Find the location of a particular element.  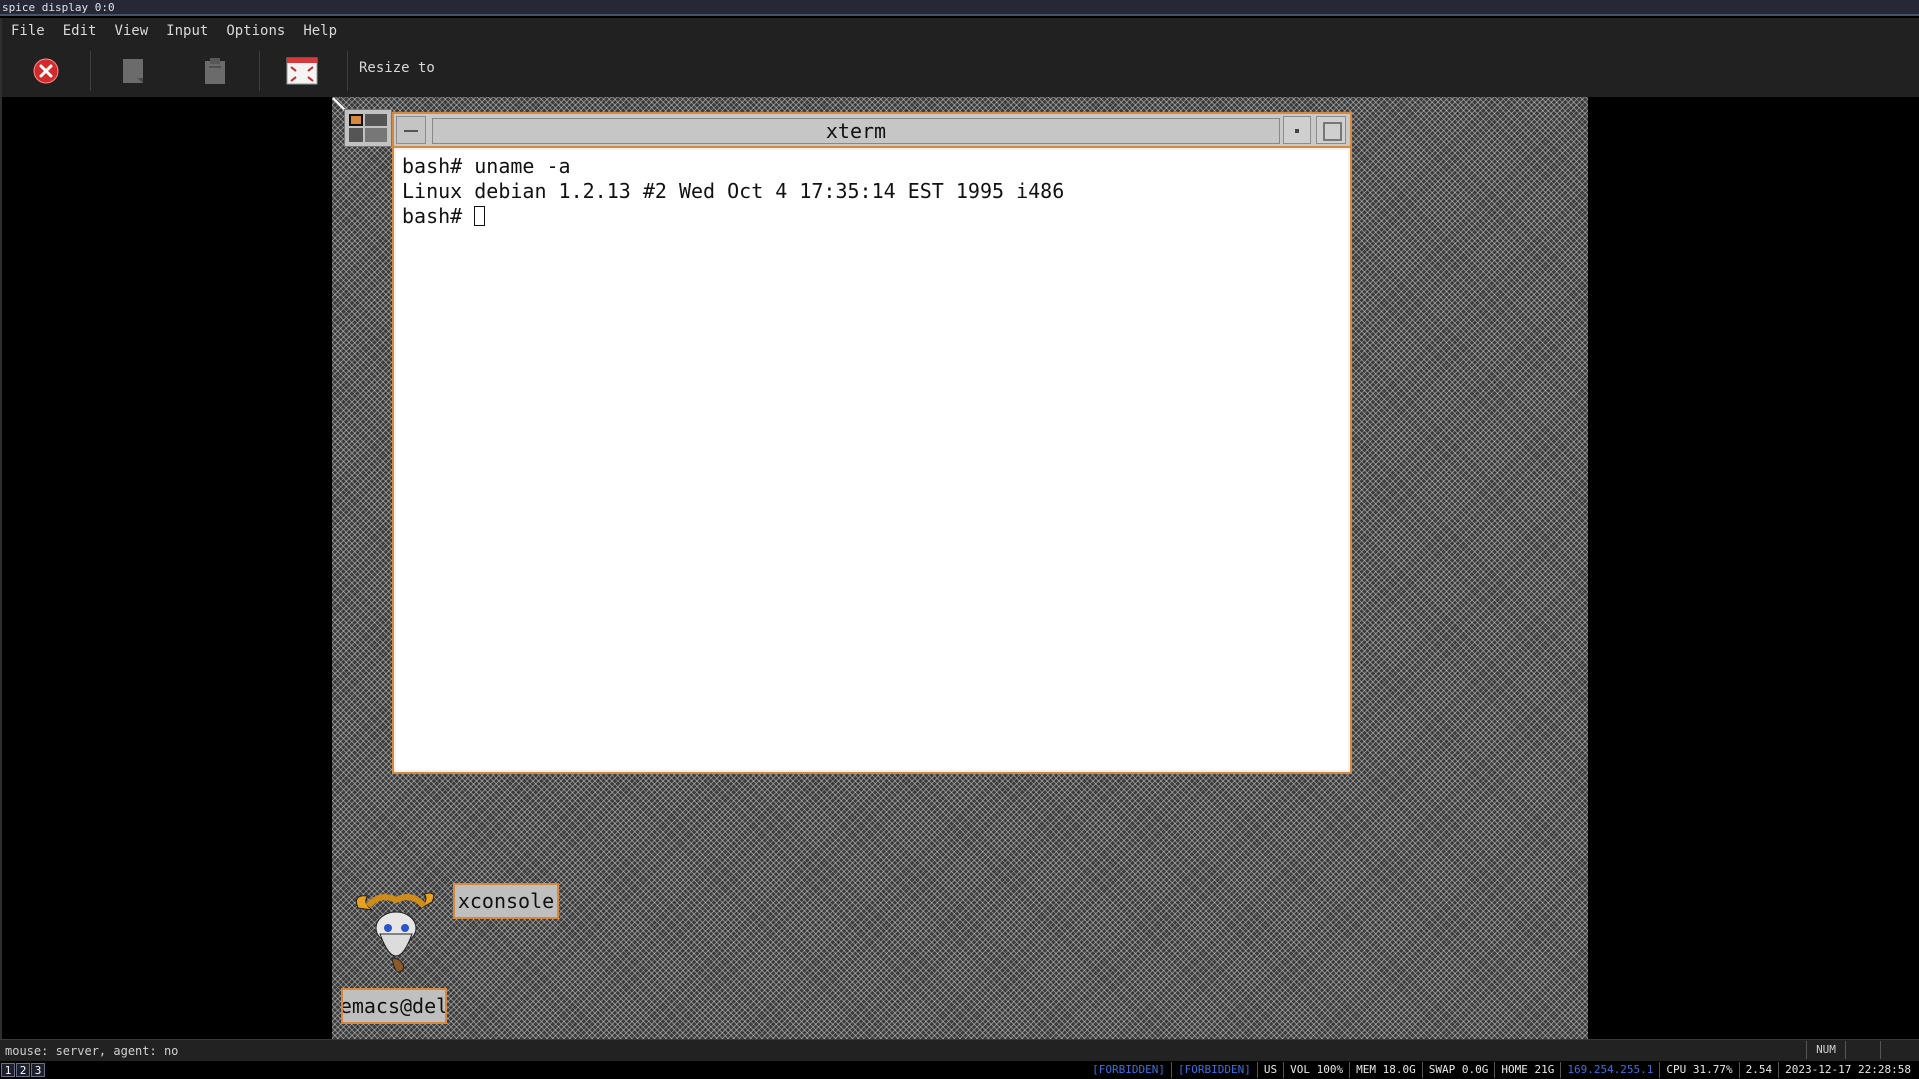

terminal-line: bash# uname -a is located at coordinates (486, 166).